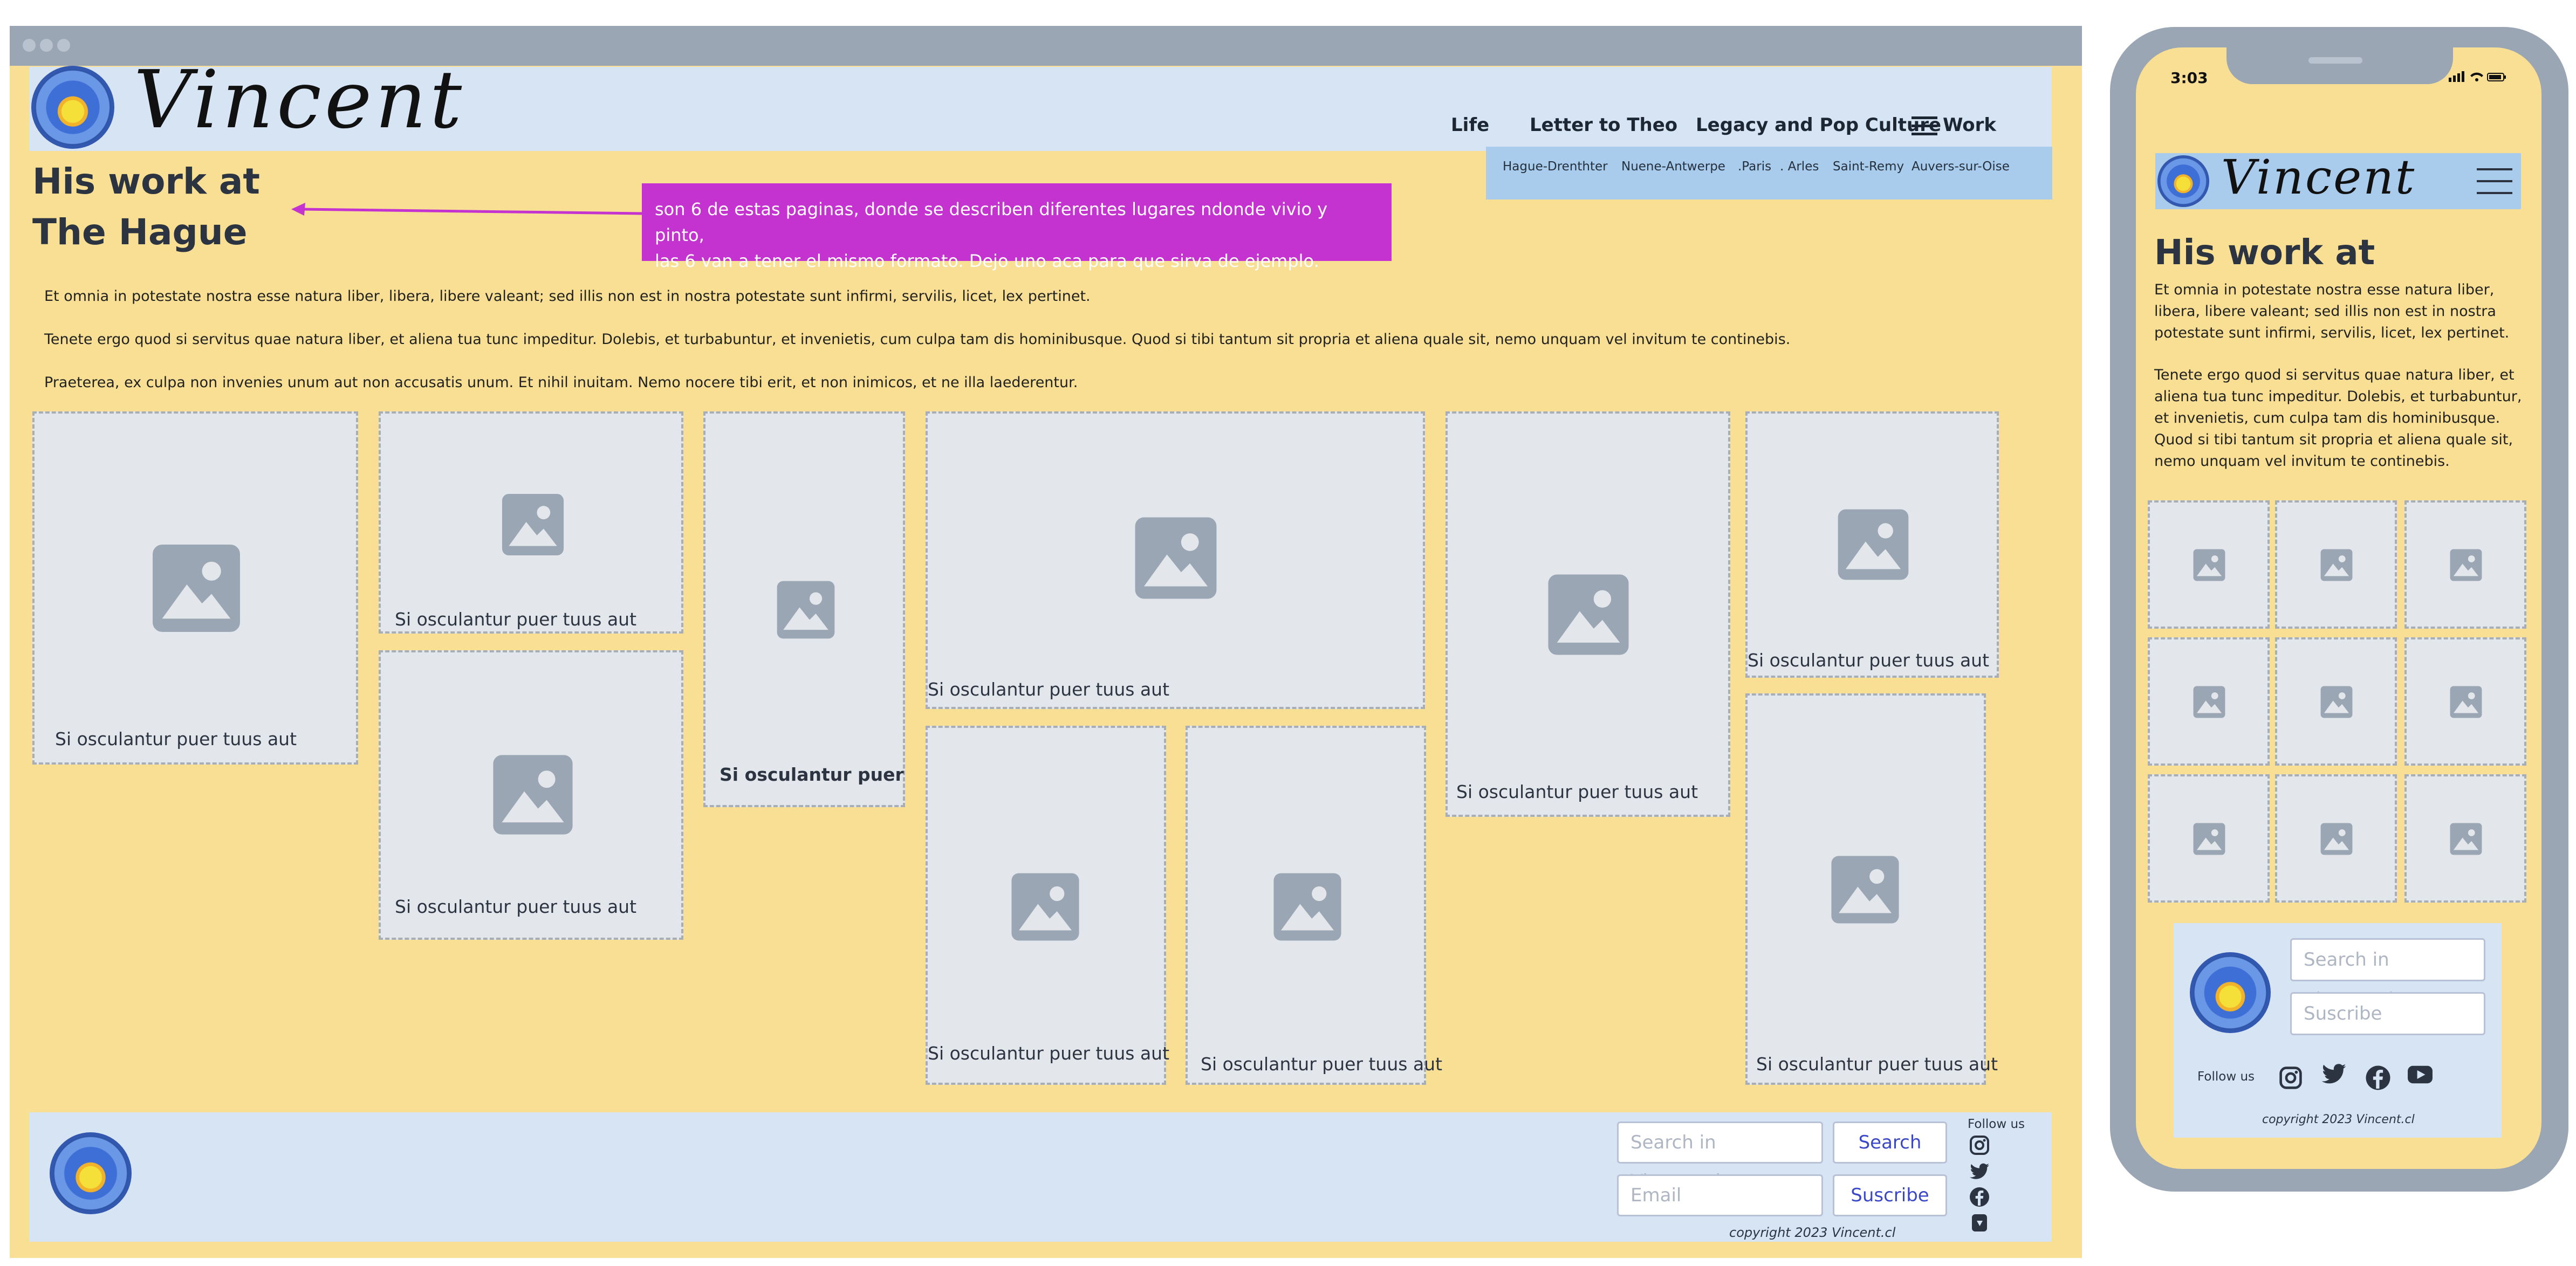 The image size is (2576, 1266). I want to click on phone-notch, so click(2339, 63).